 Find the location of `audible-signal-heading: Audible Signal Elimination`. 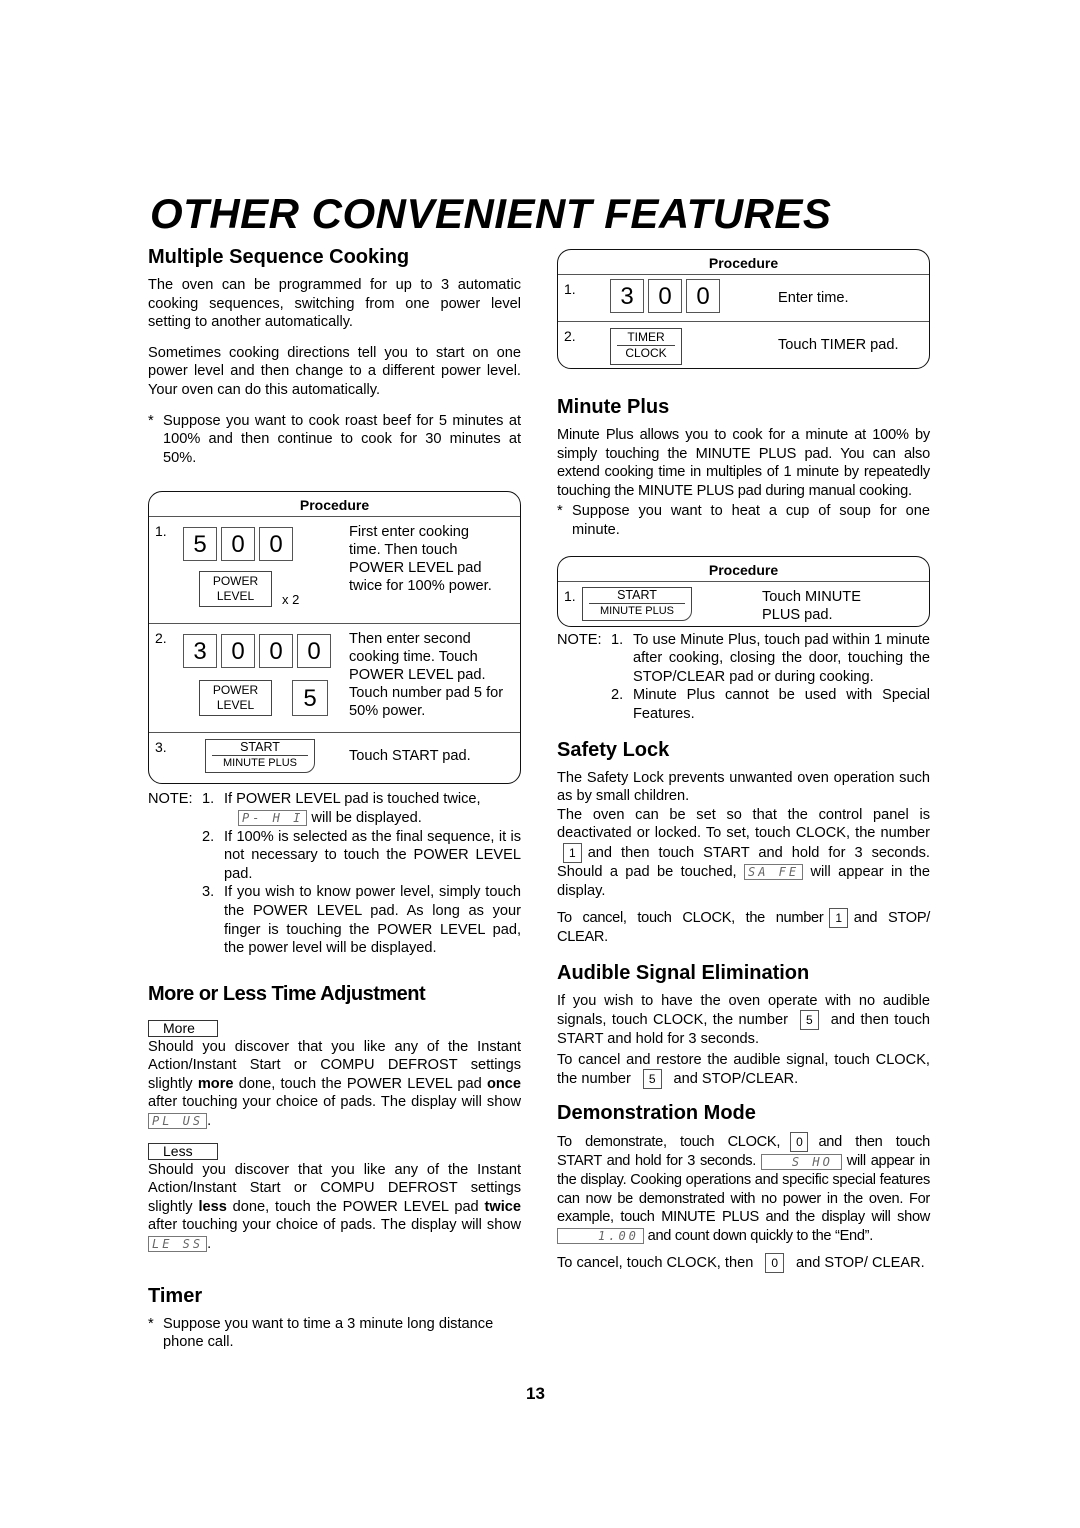

audible-signal-heading: Audible Signal Elimination is located at coordinates (683, 972).